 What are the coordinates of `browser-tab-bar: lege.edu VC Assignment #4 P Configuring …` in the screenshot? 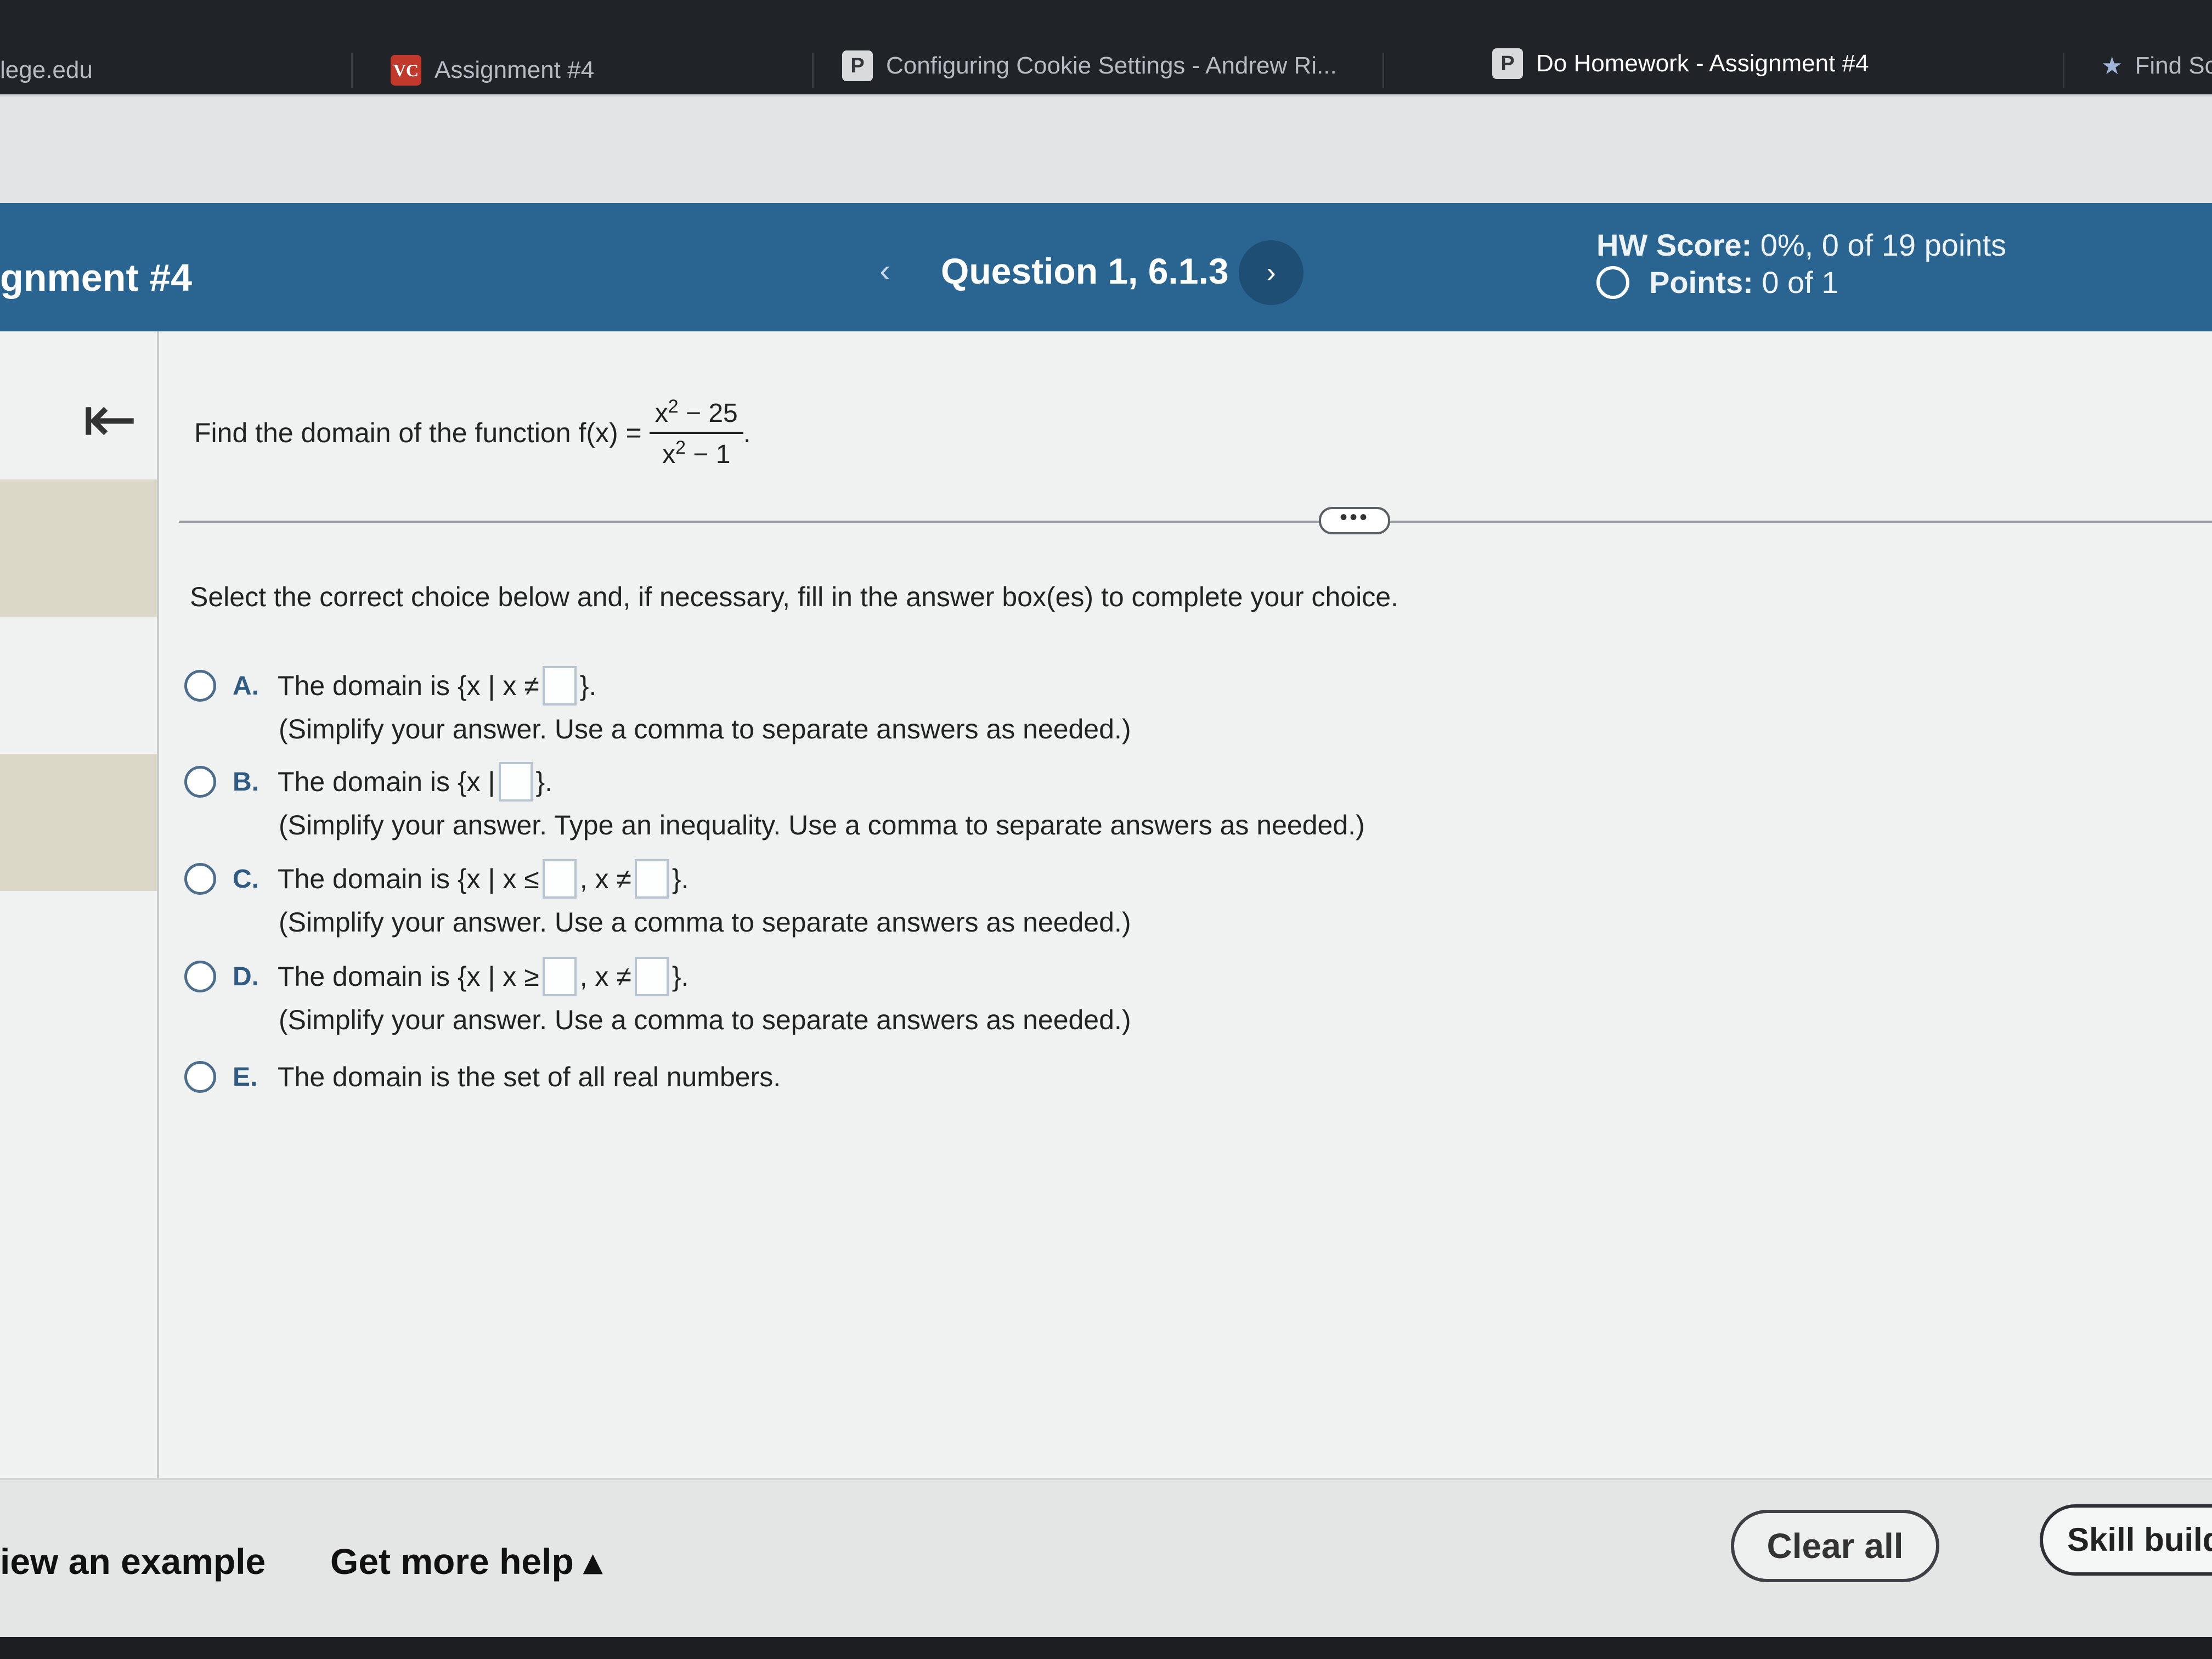 It's located at (1106, 49).